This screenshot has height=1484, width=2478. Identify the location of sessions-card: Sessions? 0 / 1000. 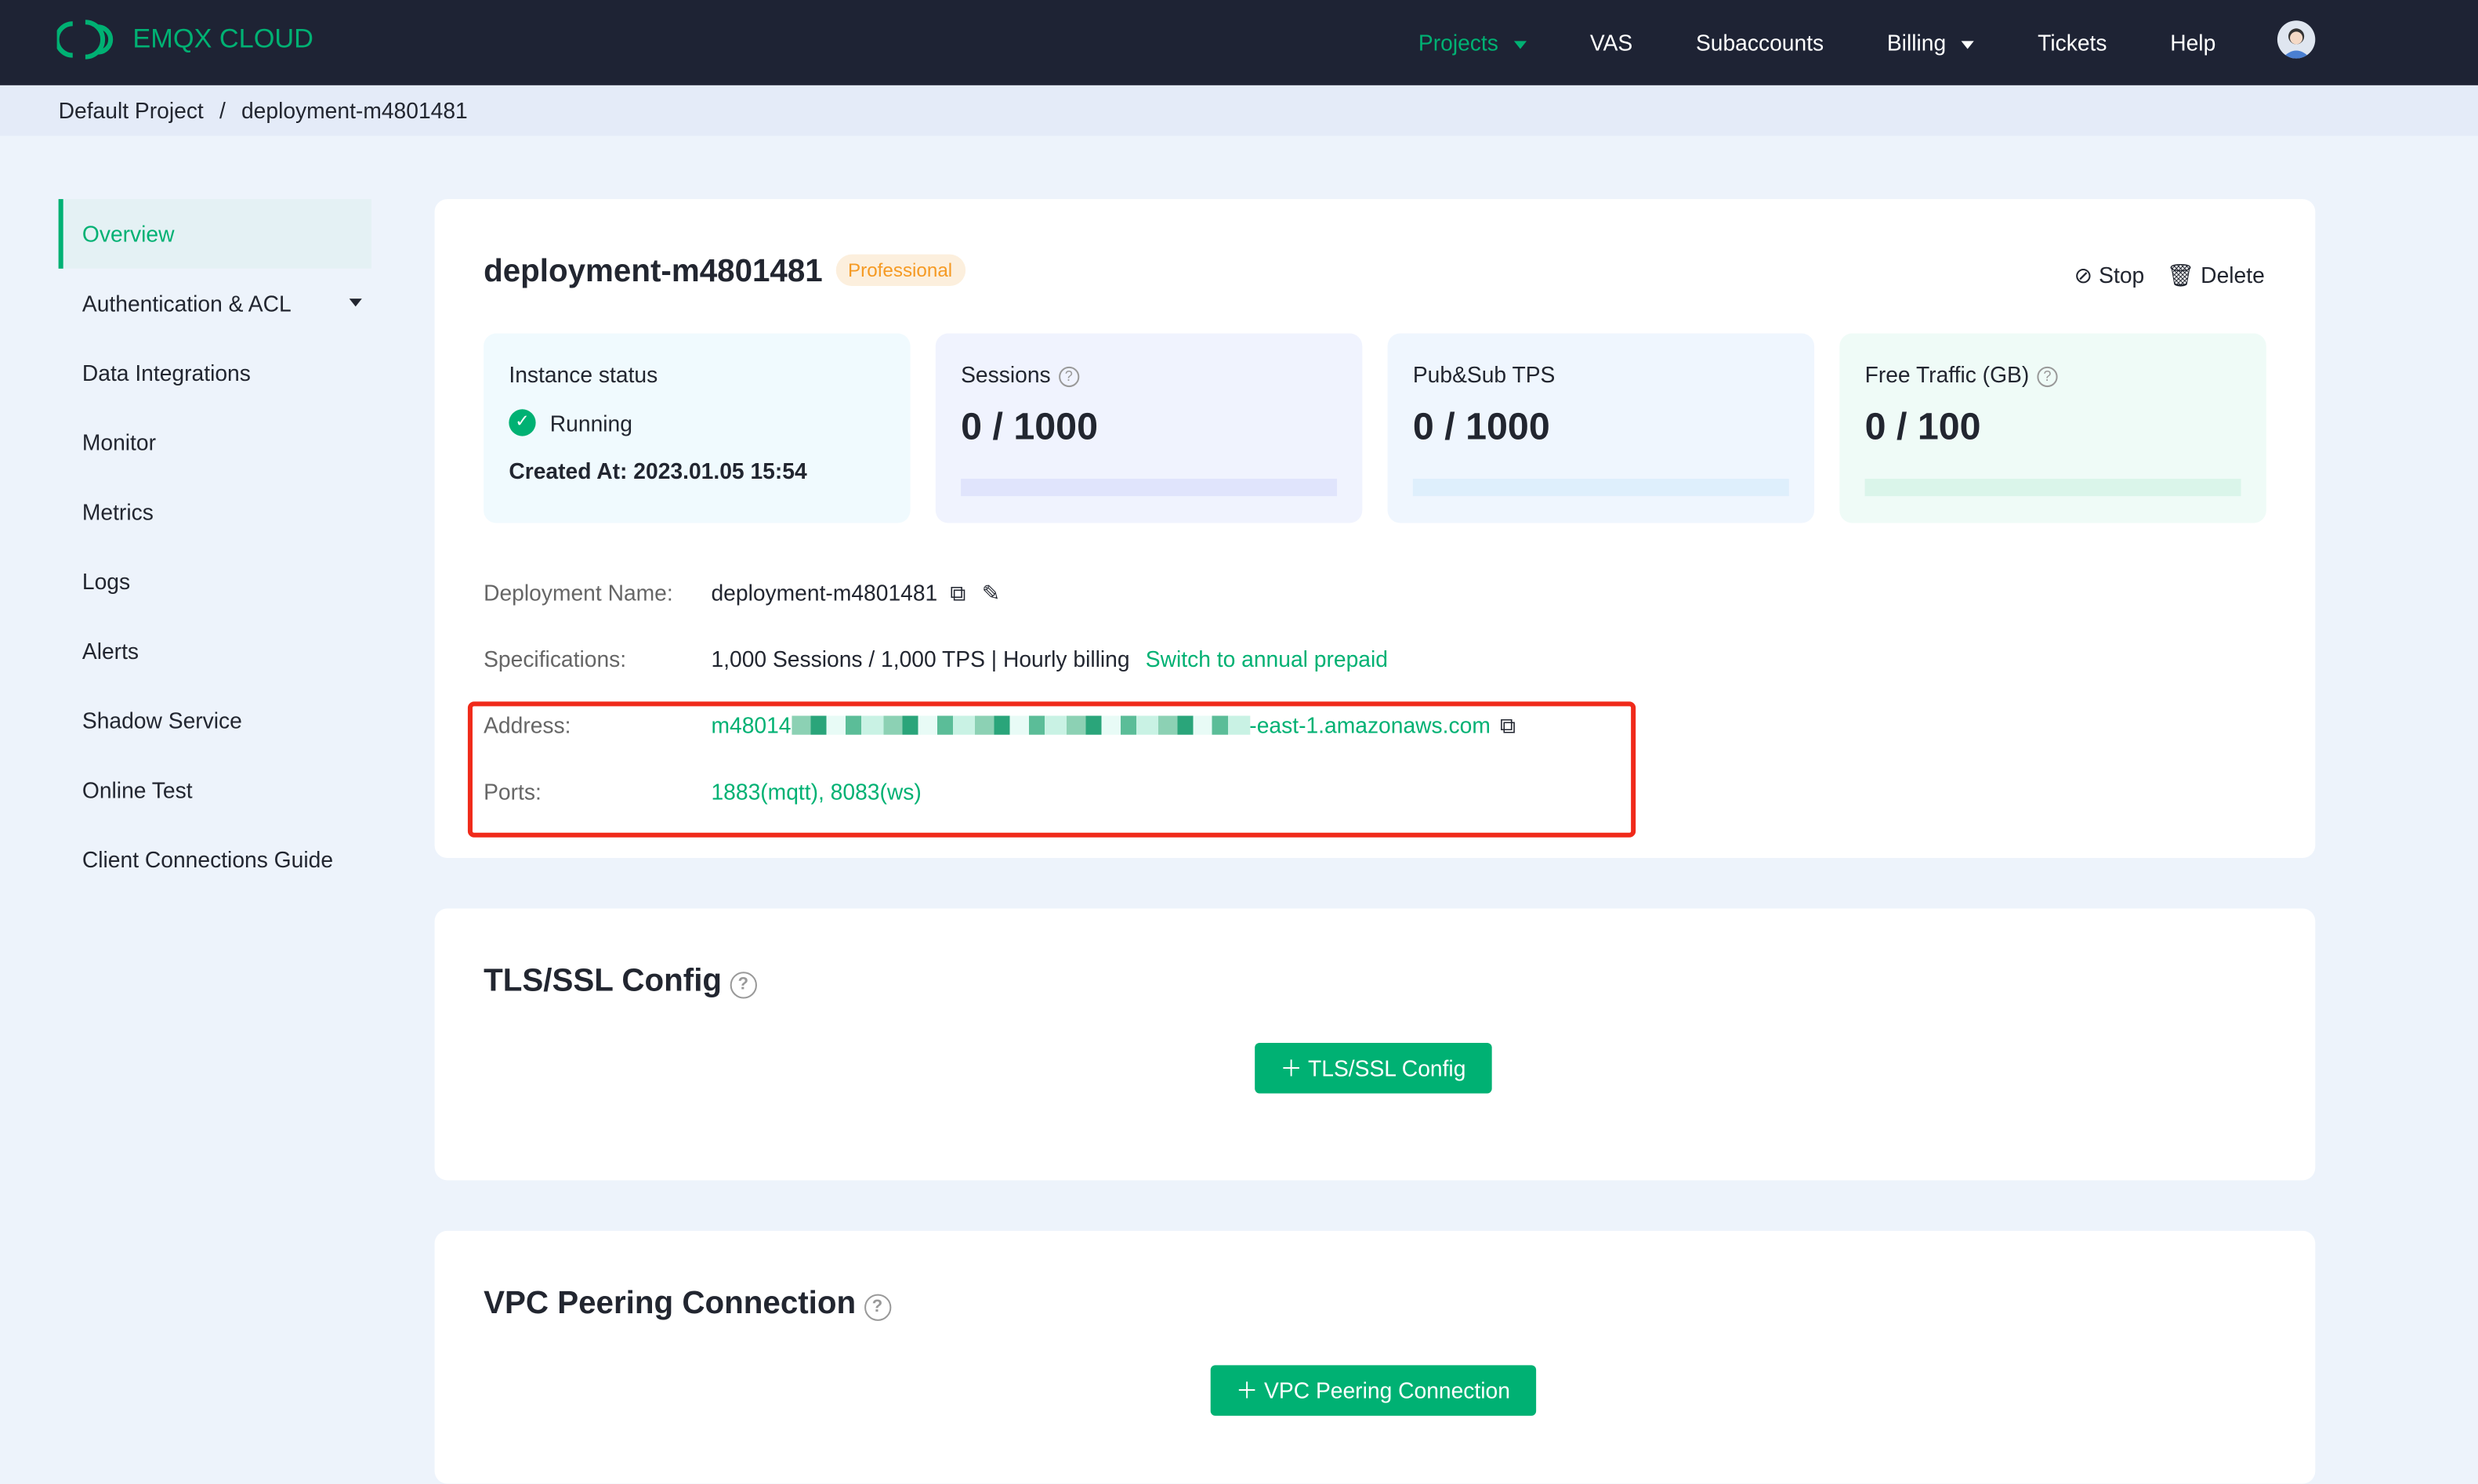
(1149, 428).